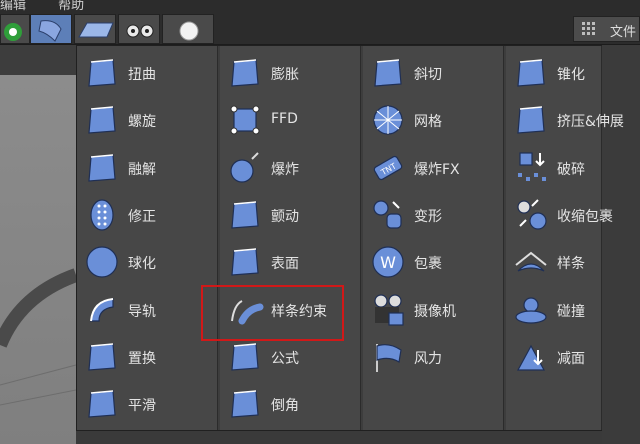  What do you see at coordinates (102, 262) in the screenshot?
I see `spherify-icon` at bounding box center [102, 262].